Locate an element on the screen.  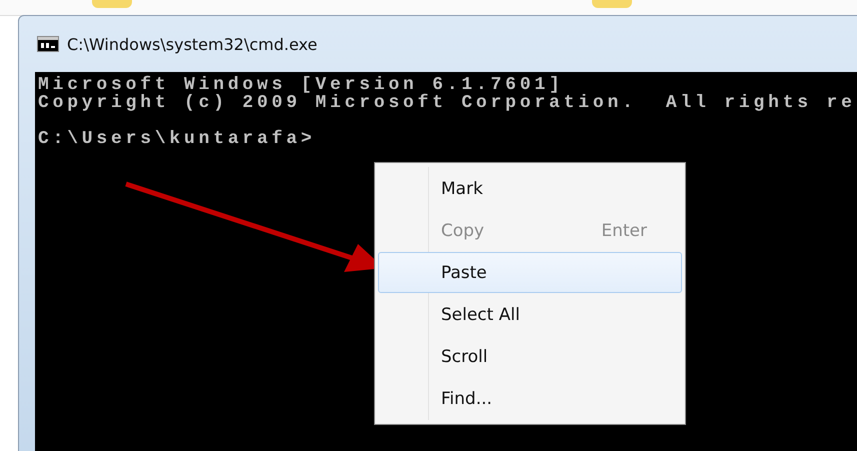
console-line: Copyright (c) 2009 Microsoft Corporation. All rights re is located at coordinates (447, 103).